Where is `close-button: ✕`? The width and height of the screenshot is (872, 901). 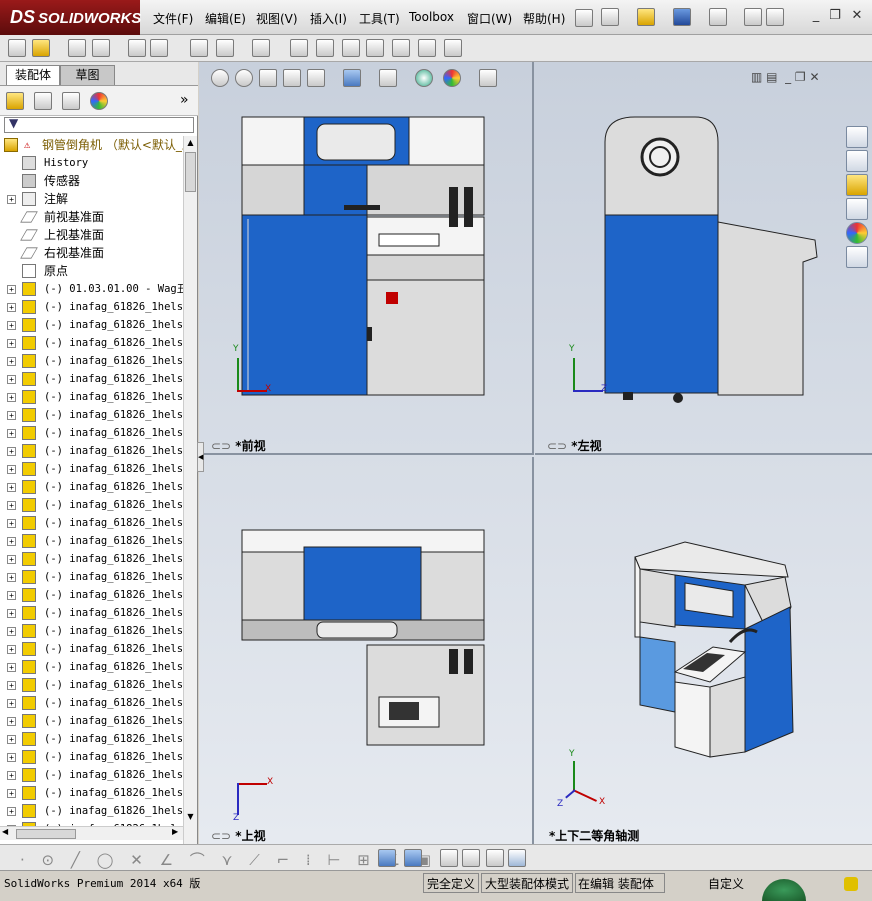
close-button: ✕ is located at coordinates (857, 17).